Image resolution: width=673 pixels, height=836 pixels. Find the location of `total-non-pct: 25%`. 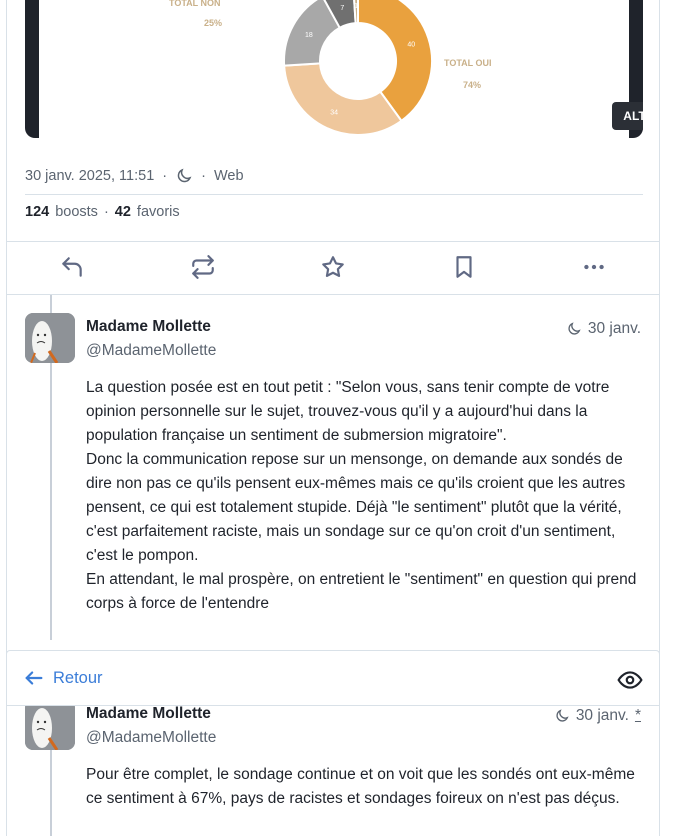

total-non-pct: 25% is located at coordinates (213, 23).